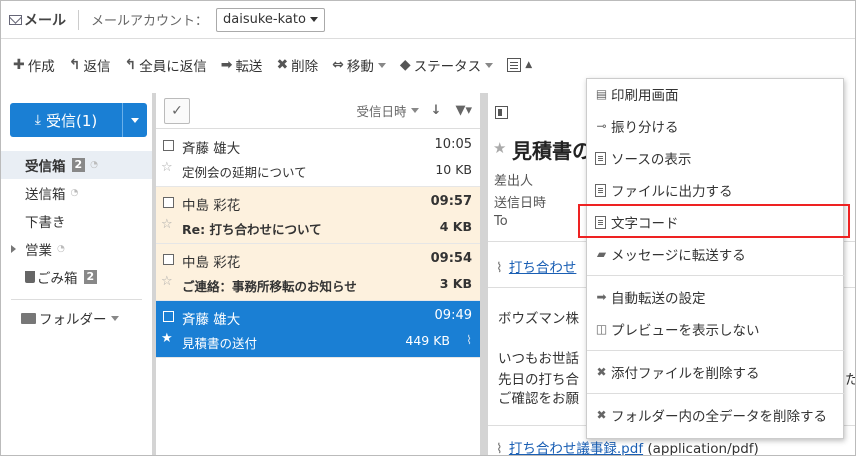 The height and width of the screenshot is (456, 856). What do you see at coordinates (716, 372) in the screenshot?
I see `menu-item-delete-attachments: ✖ 添付ファイルを削除する` at bounding box center [716, 372].